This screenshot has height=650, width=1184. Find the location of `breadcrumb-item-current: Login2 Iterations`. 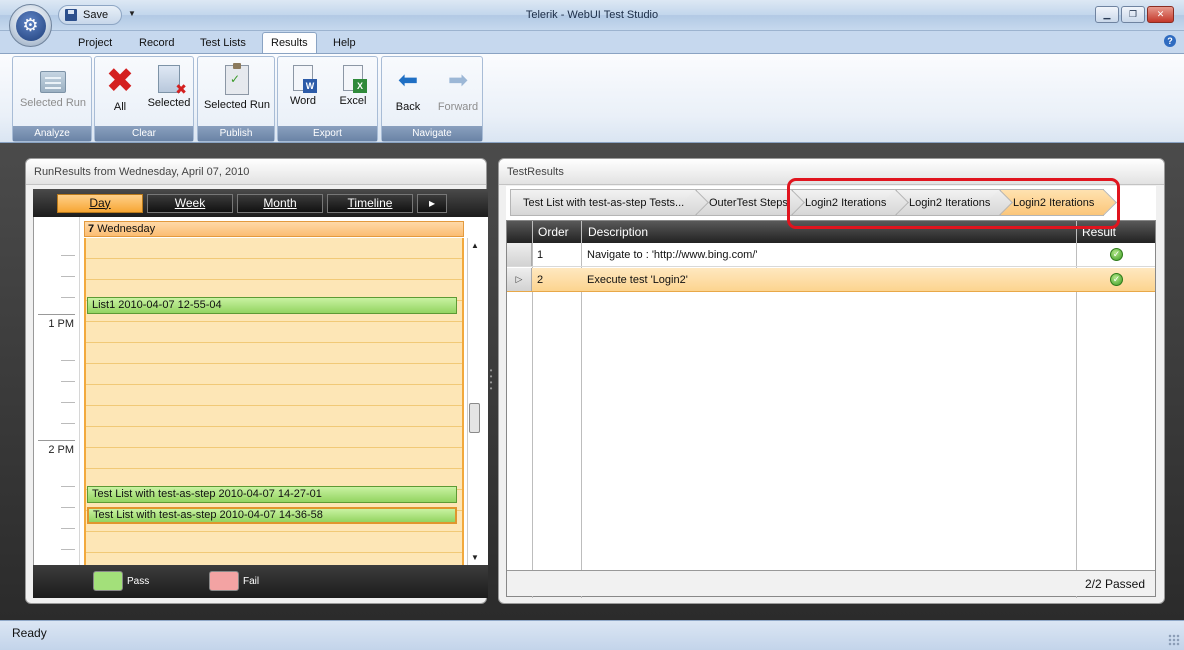

breadcrumb-item-current: Login2 Iterations is located at coordinates (1052, 202).